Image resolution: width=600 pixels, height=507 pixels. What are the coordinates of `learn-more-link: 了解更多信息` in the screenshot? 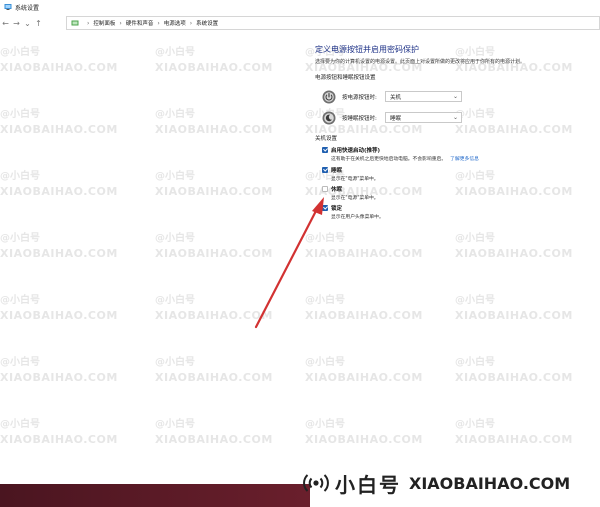 It's located at (464, 159).